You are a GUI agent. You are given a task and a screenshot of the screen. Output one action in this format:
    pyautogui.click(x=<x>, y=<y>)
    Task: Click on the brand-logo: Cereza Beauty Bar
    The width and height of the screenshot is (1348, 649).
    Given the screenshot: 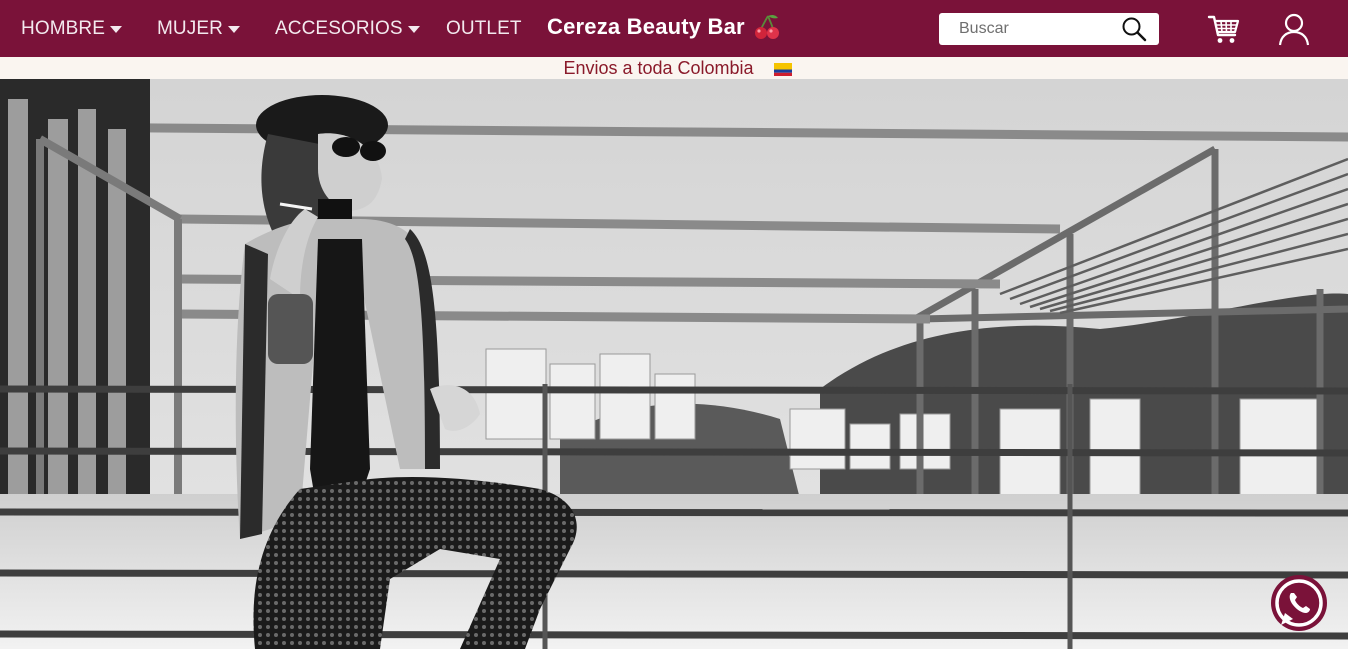 What is the action you would take?
    pyautogui.click(x=664, y=27)
    